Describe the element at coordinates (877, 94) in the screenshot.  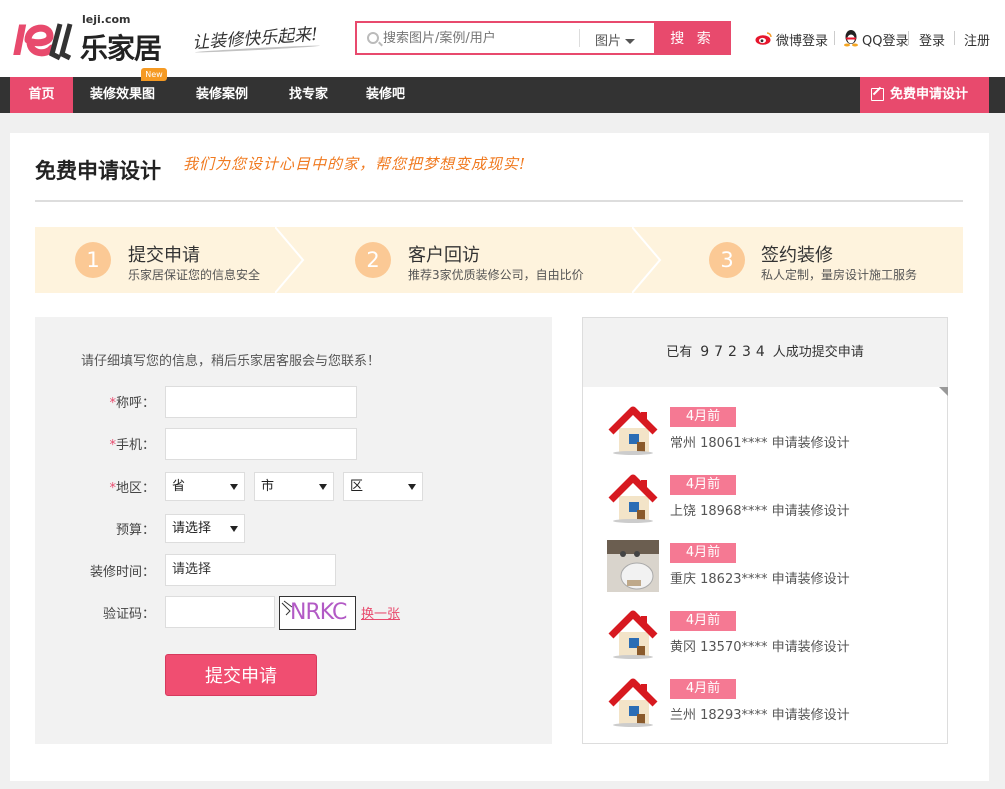
I see `edit-icon` at that location.